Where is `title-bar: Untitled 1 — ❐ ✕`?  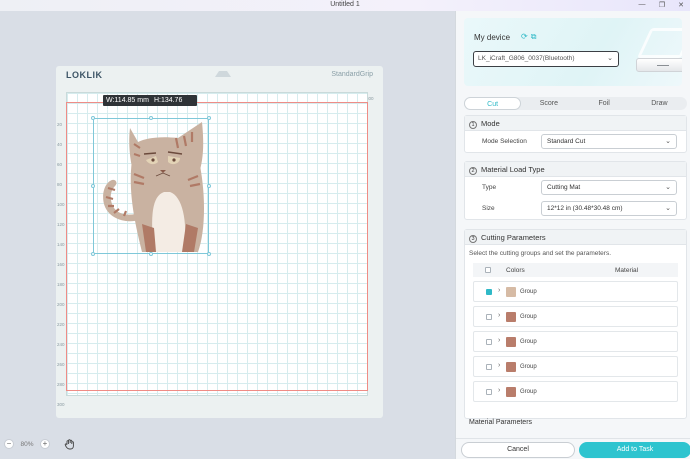
title-bar: Untitled 1 — ❐ ✕ is located at coordinates (345, 5).